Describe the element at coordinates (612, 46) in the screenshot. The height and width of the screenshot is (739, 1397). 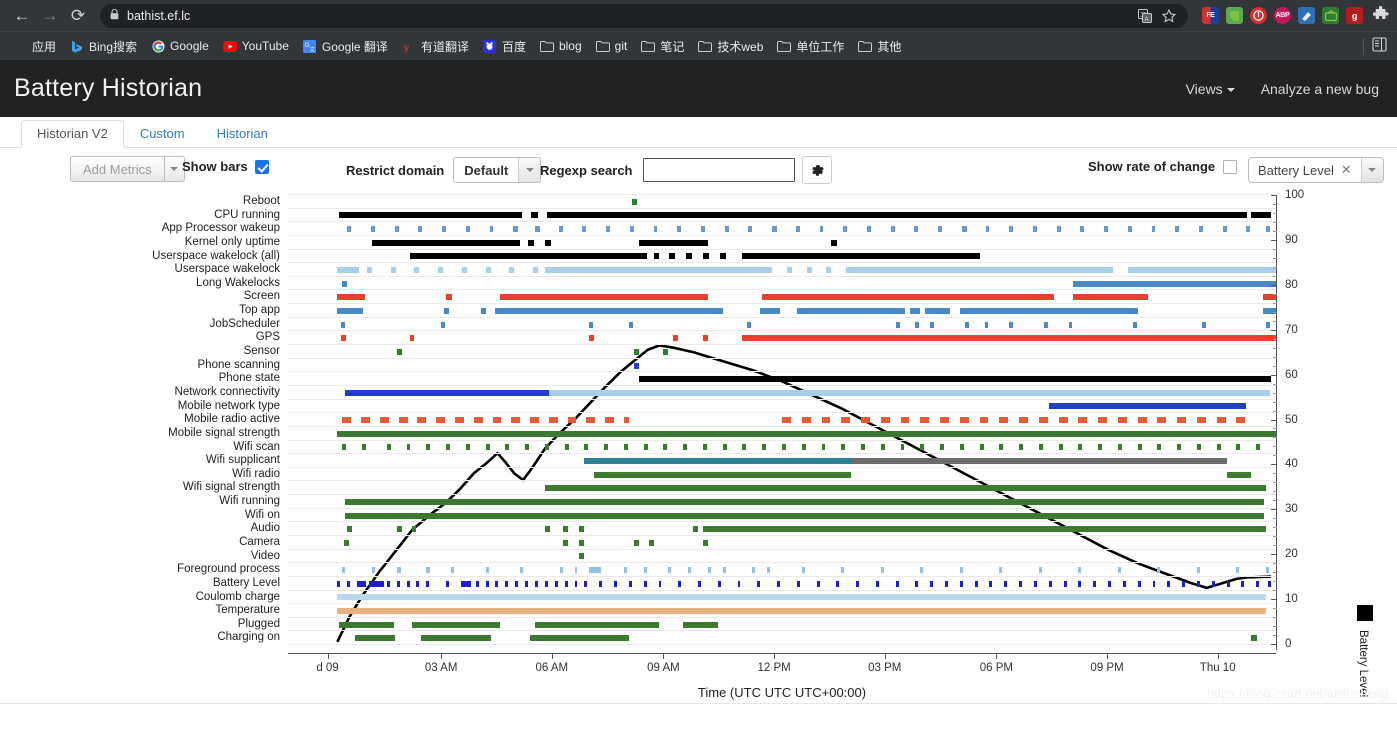
I see `bookmark-git: git` at that location.